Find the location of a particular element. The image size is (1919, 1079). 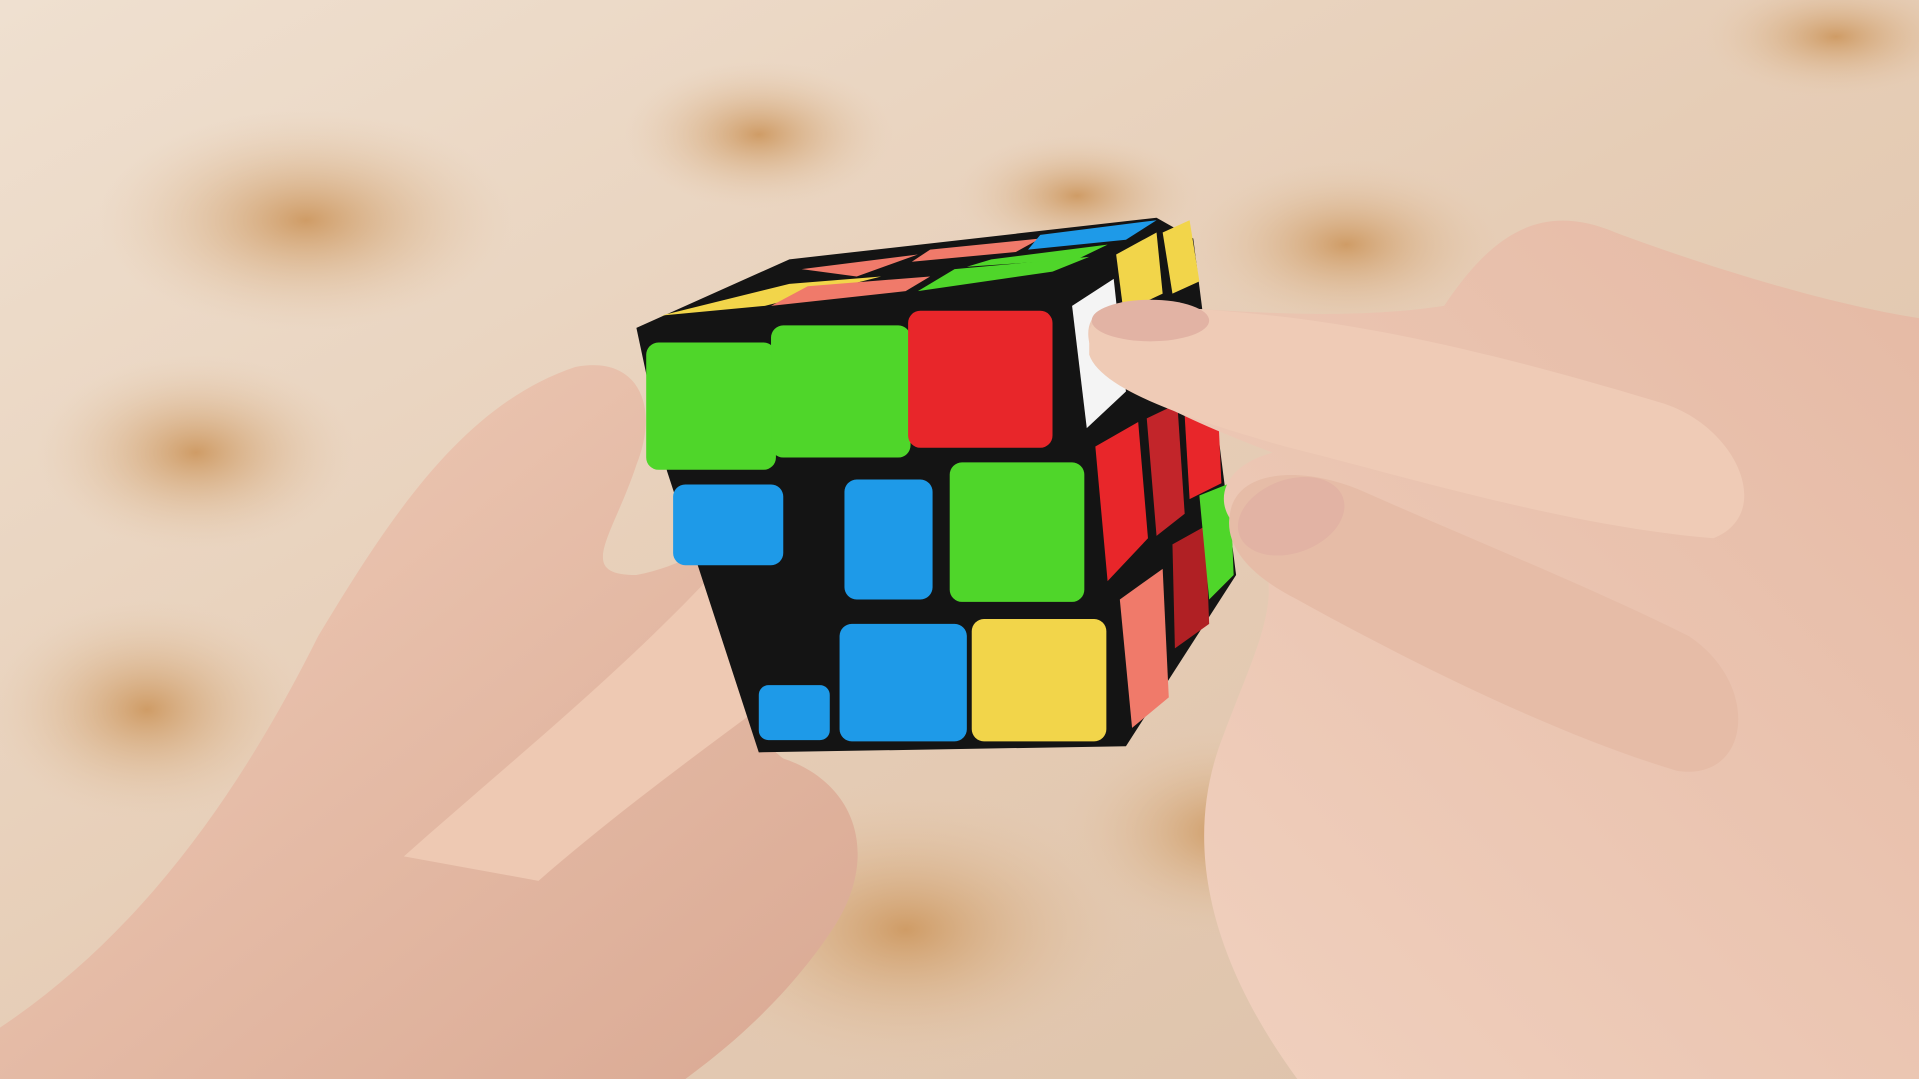

right-fingernail is located at coordinates (1150, 320).